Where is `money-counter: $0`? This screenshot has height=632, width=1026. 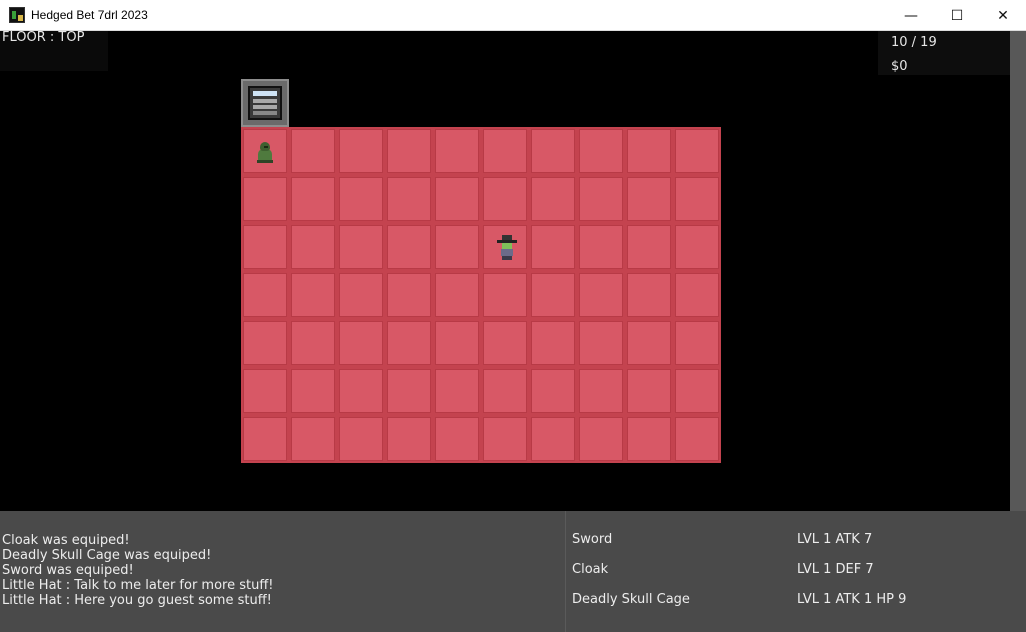 money-counter: $0 is located at coordinates (899, 66).